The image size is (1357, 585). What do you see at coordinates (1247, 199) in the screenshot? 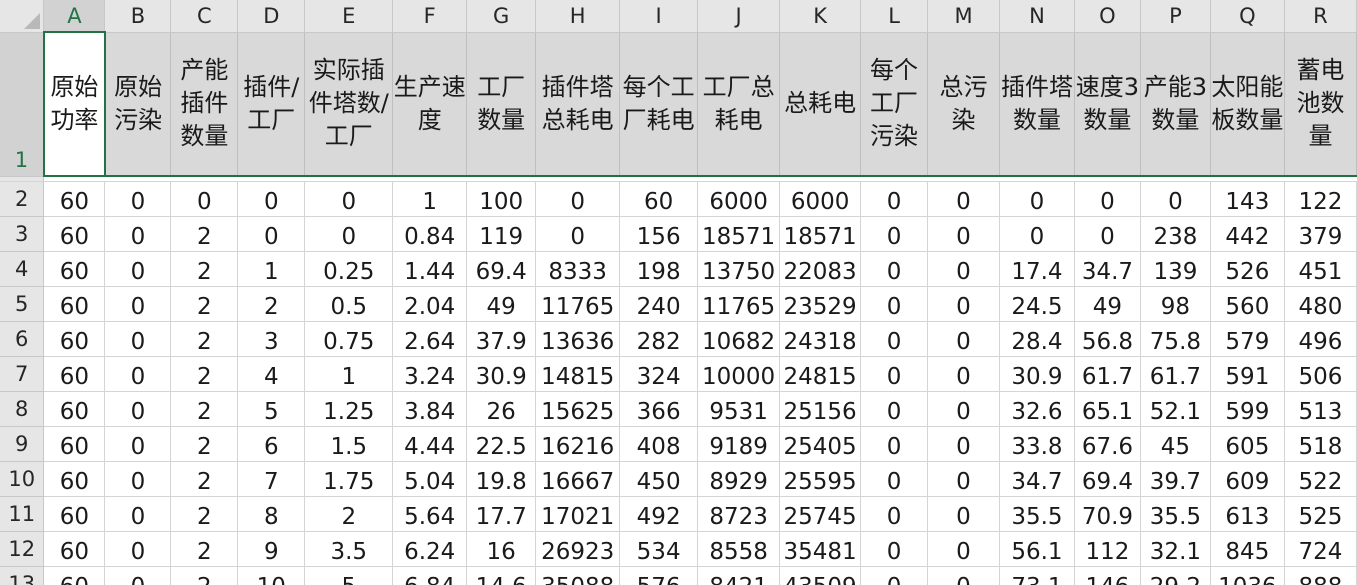
I see `cell-q2: 143` at bounding box center [1247, 199].